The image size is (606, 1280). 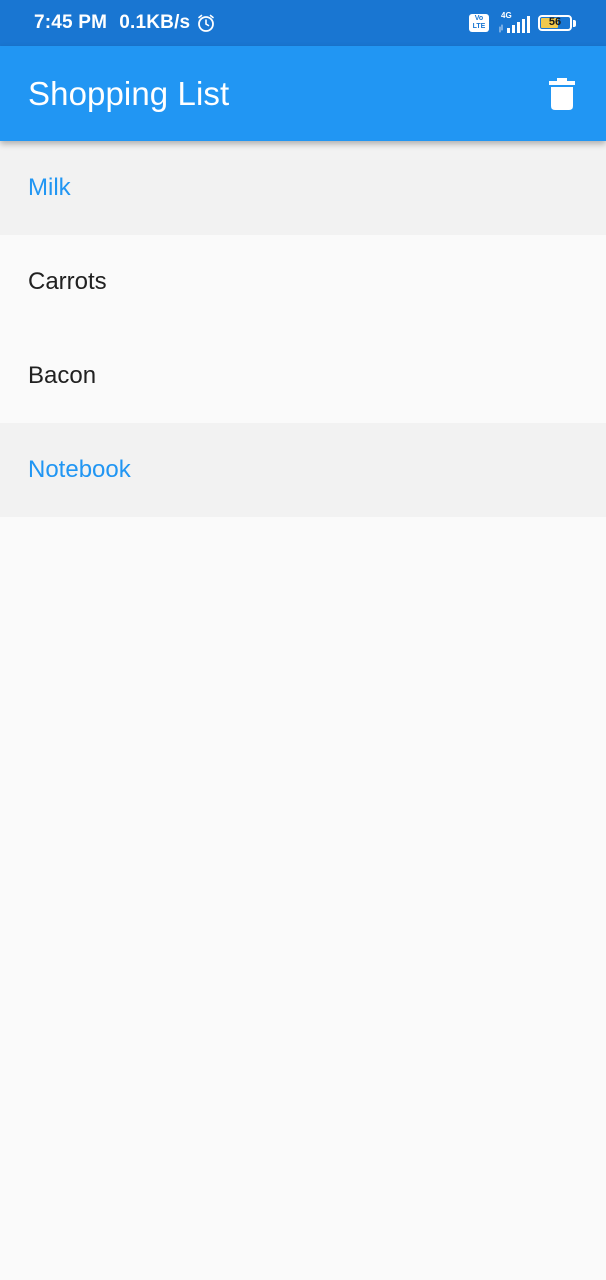 I want to click on status-left: 7:45 PM 0.1KB/s, so click(x=125, y=23).